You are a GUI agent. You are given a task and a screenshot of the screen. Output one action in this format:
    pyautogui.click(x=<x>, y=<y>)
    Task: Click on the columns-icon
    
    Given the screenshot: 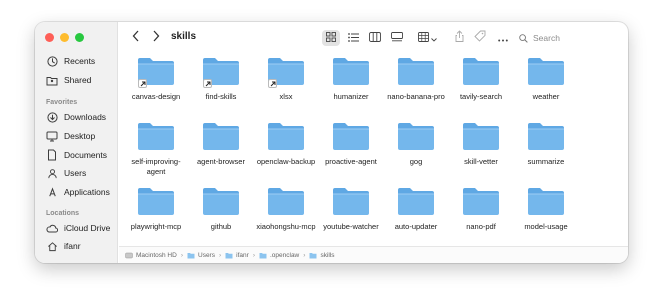 What is the action you would take?
    pyautogui.click(x=375, y=38)
    